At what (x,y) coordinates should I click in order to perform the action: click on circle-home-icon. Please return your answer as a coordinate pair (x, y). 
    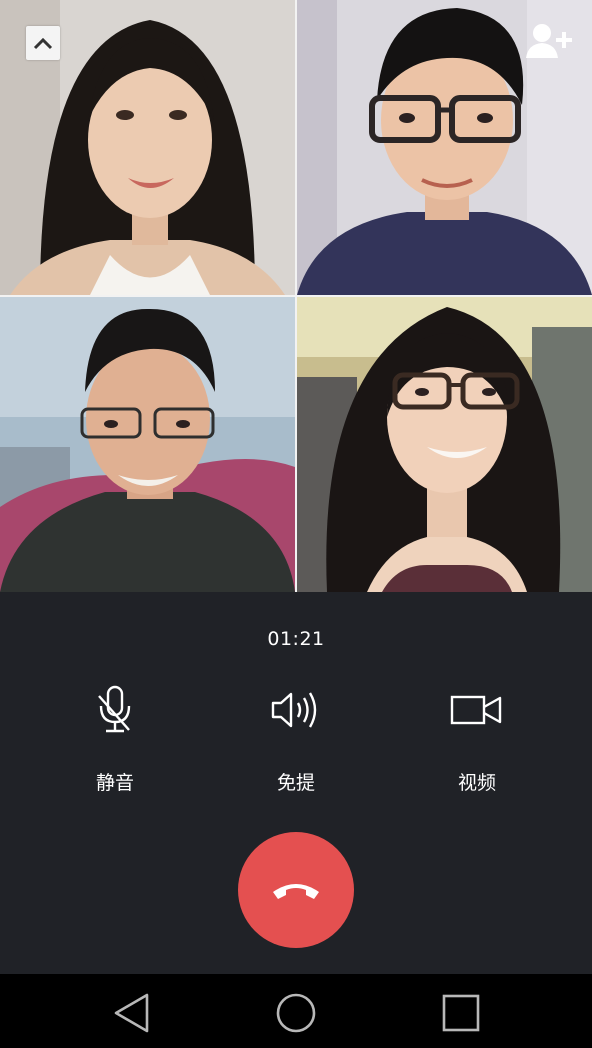
    Looking at the image, I should click on (296, 1013).